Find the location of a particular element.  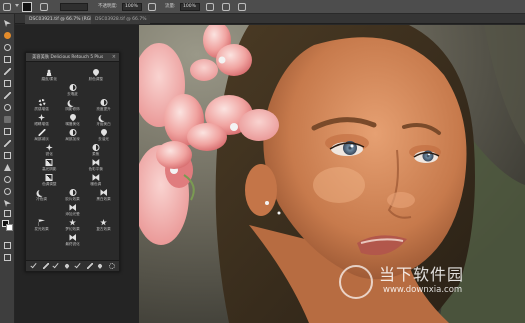

airbrush-icon is located at coordinates (210, 7).